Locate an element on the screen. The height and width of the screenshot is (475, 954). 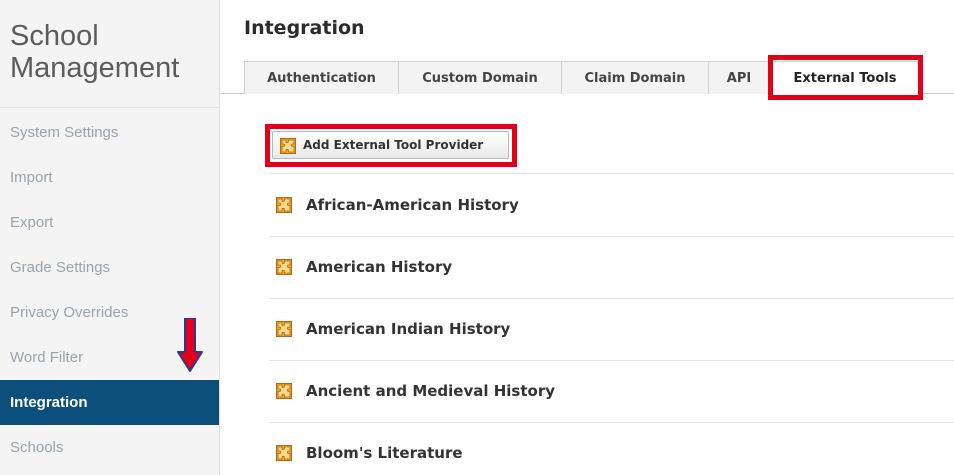
sidebar-item-schools: Schools is located at coordinates (109, 447).